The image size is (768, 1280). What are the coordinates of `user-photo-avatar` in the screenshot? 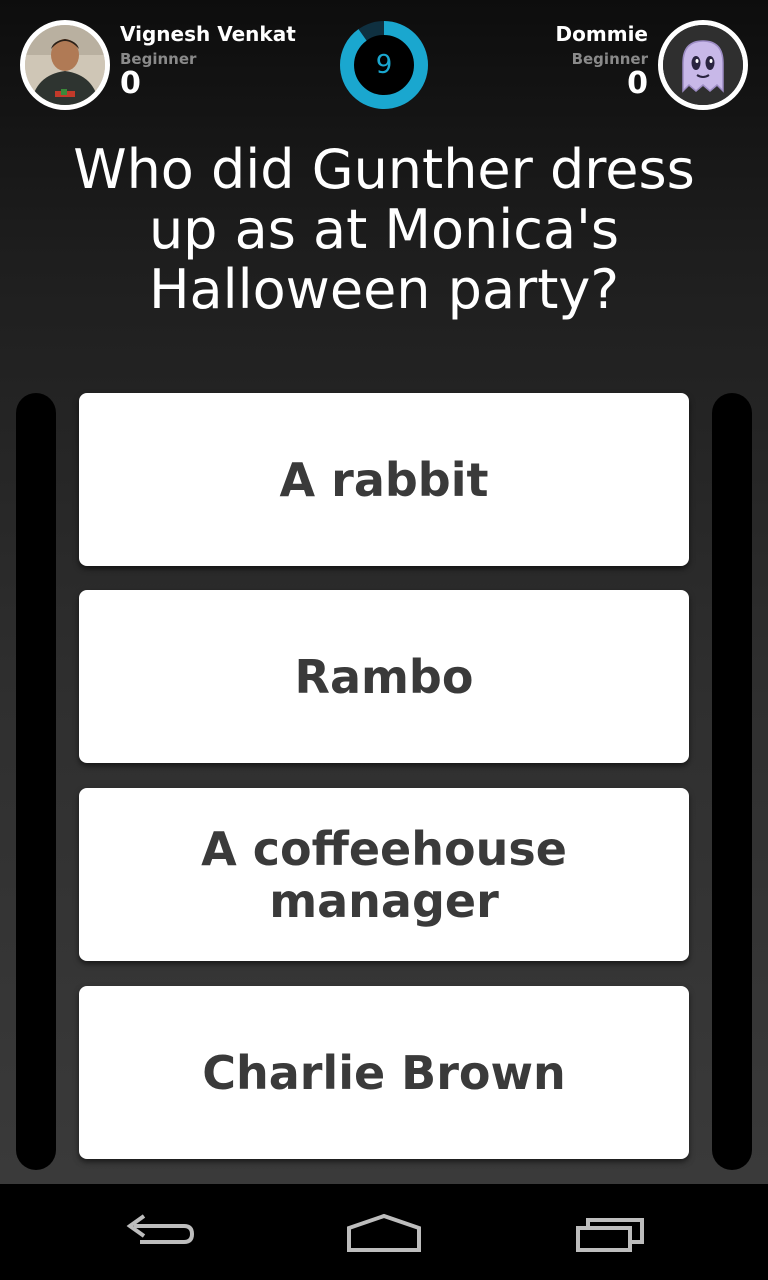 It's located at (65, 65).